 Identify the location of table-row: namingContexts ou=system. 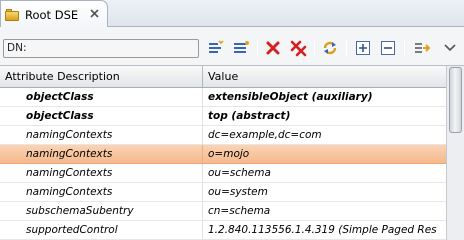
(223, 192).